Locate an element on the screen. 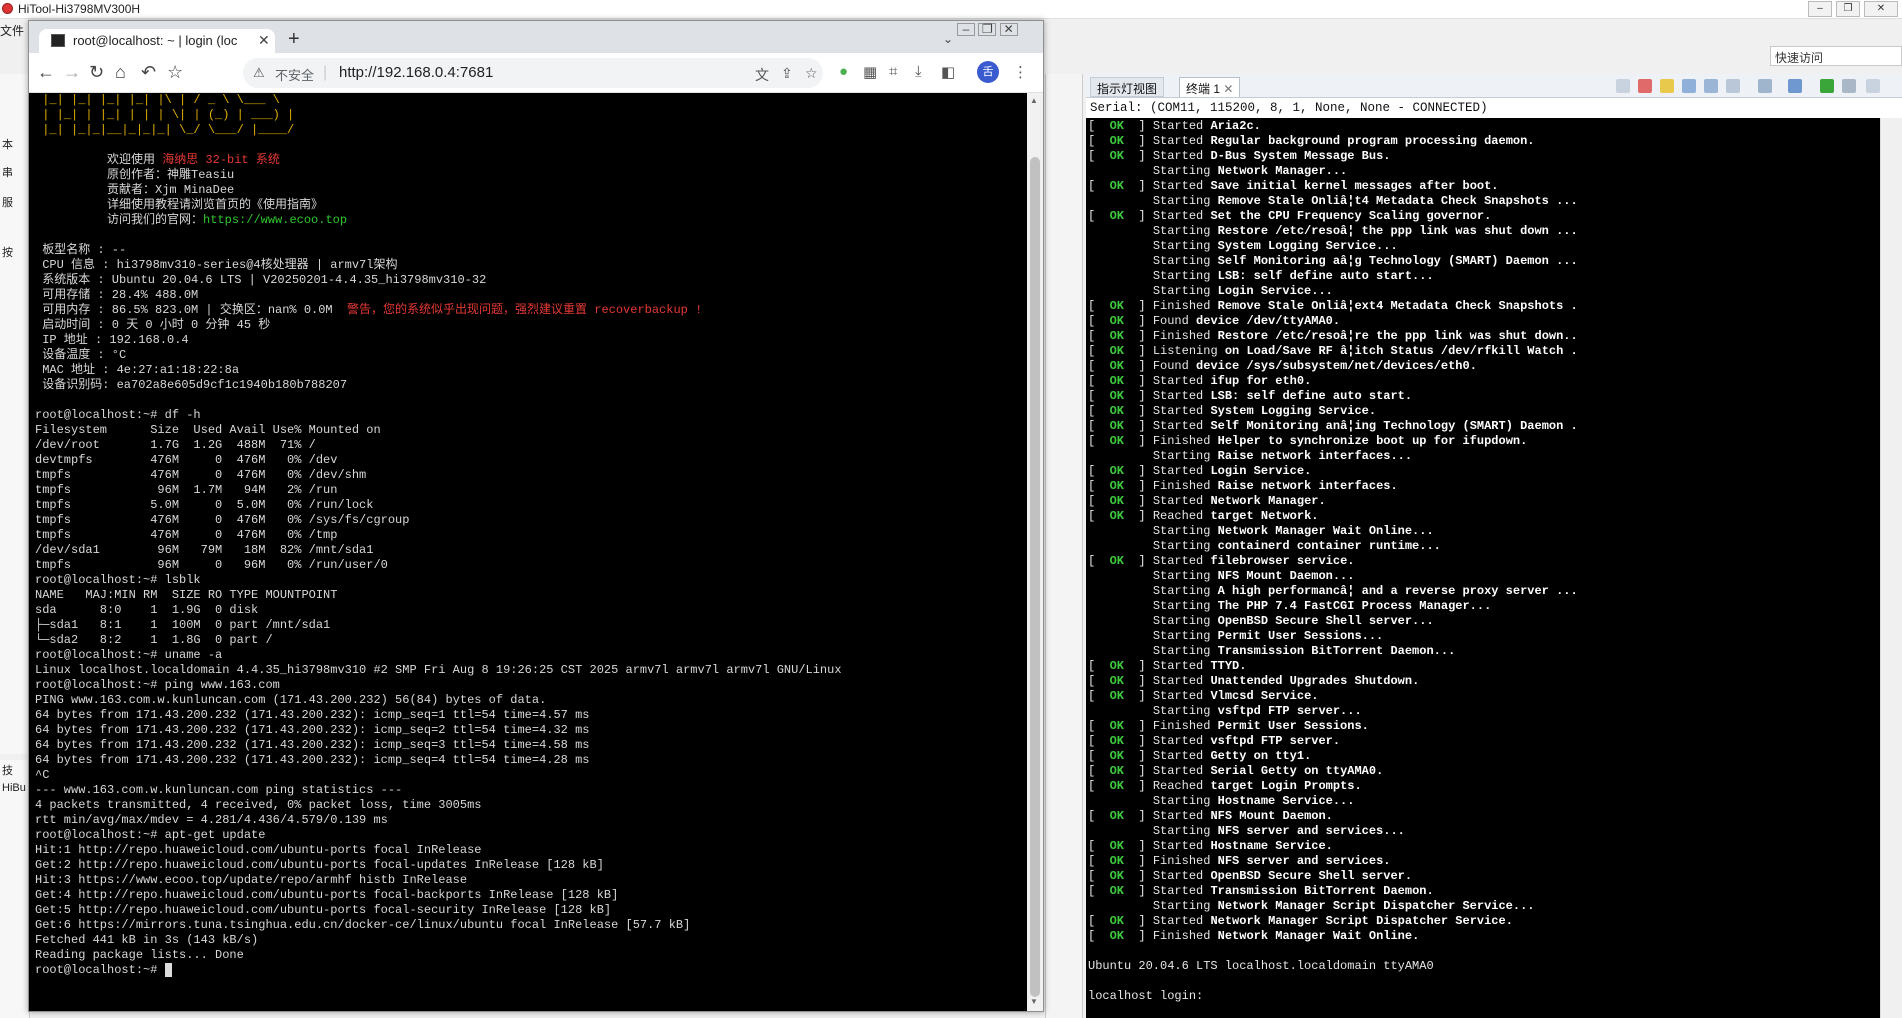  hitool-app-icon is located at coordinates (7, 8).